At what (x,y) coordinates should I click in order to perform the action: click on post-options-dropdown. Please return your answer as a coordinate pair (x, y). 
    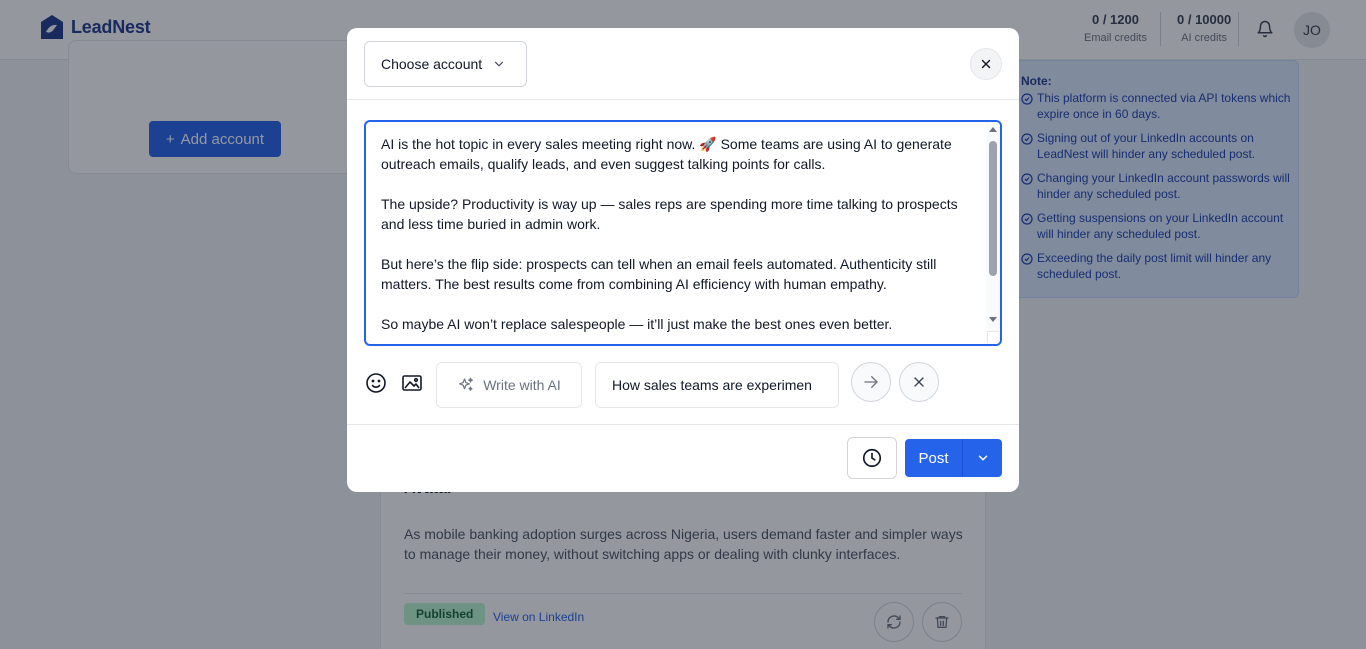
    Looking at the image, I should click on (982, 458).